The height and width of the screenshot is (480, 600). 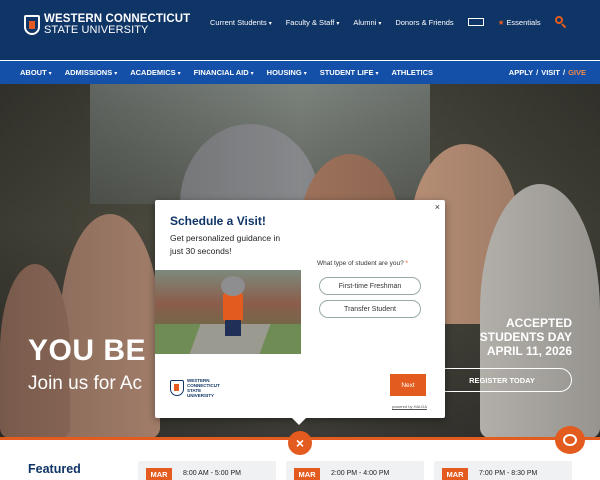 What do you see at coordinates (424, 22) in the screenshot?
I see `toplink-donors-friends: Donors & Friends` at bounding box center [424, 22].